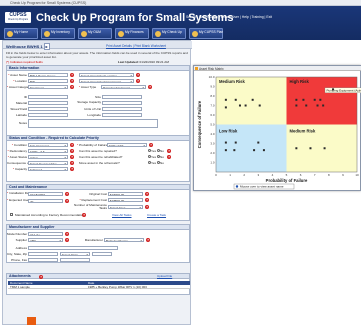 The height and width of the screenshot is (325, 361). I want to click on zip-field, so click(102, 253).